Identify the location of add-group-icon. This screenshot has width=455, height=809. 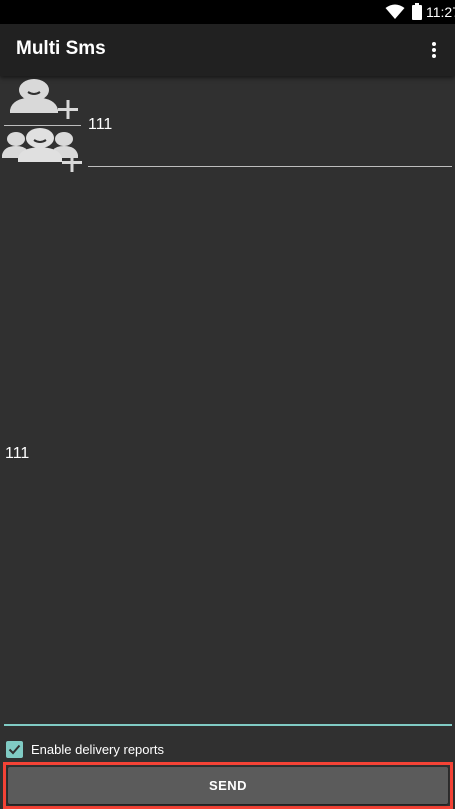
(43, 152).